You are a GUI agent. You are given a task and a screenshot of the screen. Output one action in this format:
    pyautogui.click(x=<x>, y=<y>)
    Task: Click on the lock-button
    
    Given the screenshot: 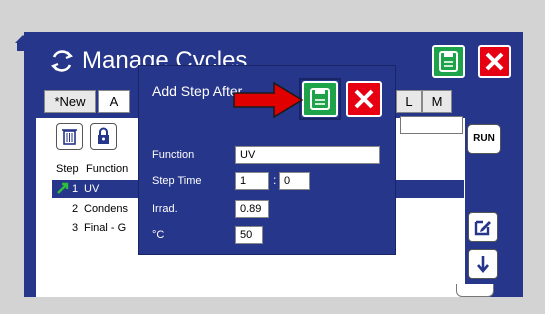 What is the action you would take?
    pyautogui.click(x=103, y=136)
    